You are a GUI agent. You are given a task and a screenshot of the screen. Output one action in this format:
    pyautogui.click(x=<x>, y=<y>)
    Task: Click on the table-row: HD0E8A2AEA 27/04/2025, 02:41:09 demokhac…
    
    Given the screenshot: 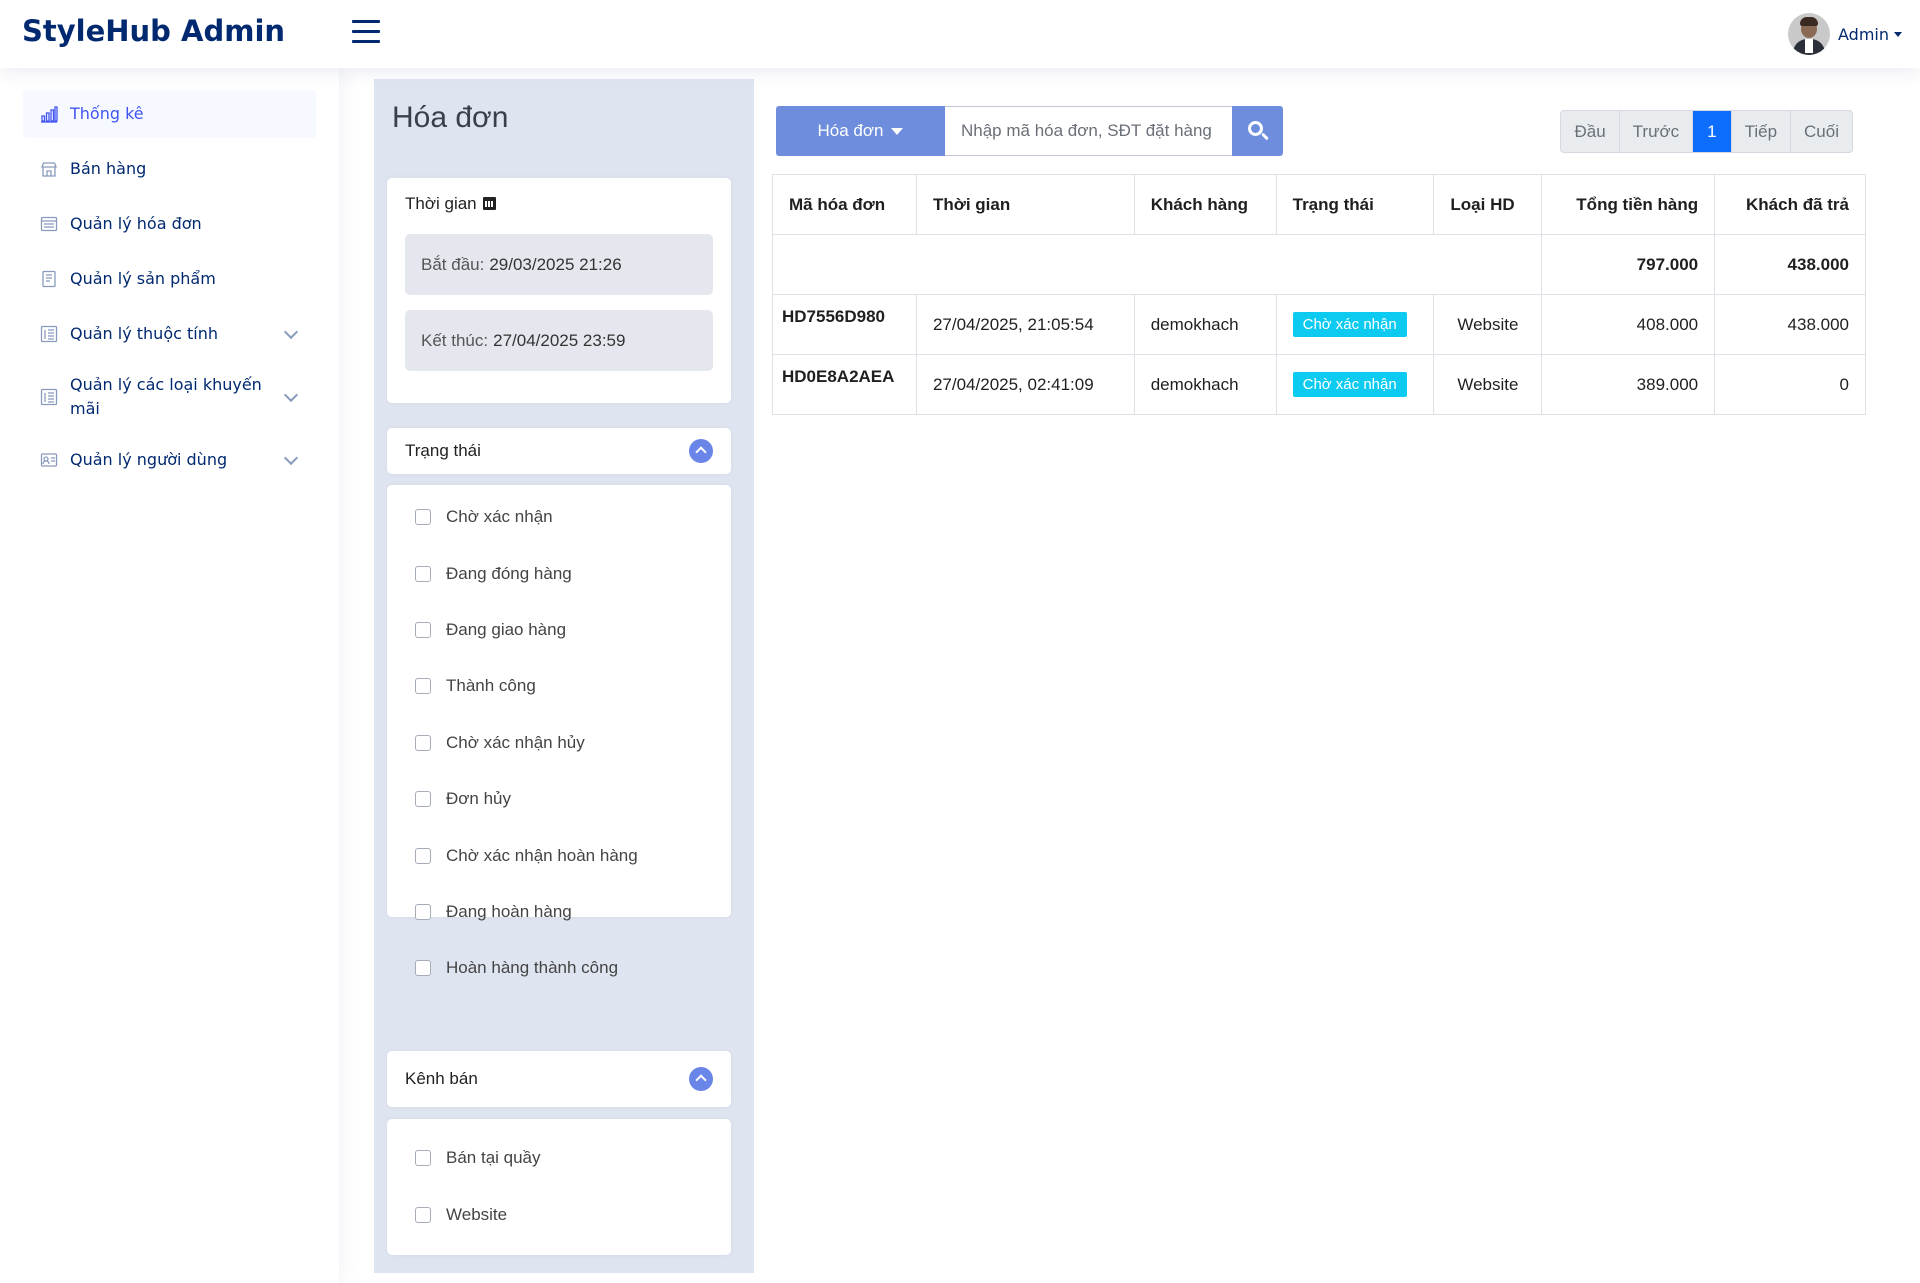 What is the action you would take?
    pyautogui.click(x=1319, y=384)
    